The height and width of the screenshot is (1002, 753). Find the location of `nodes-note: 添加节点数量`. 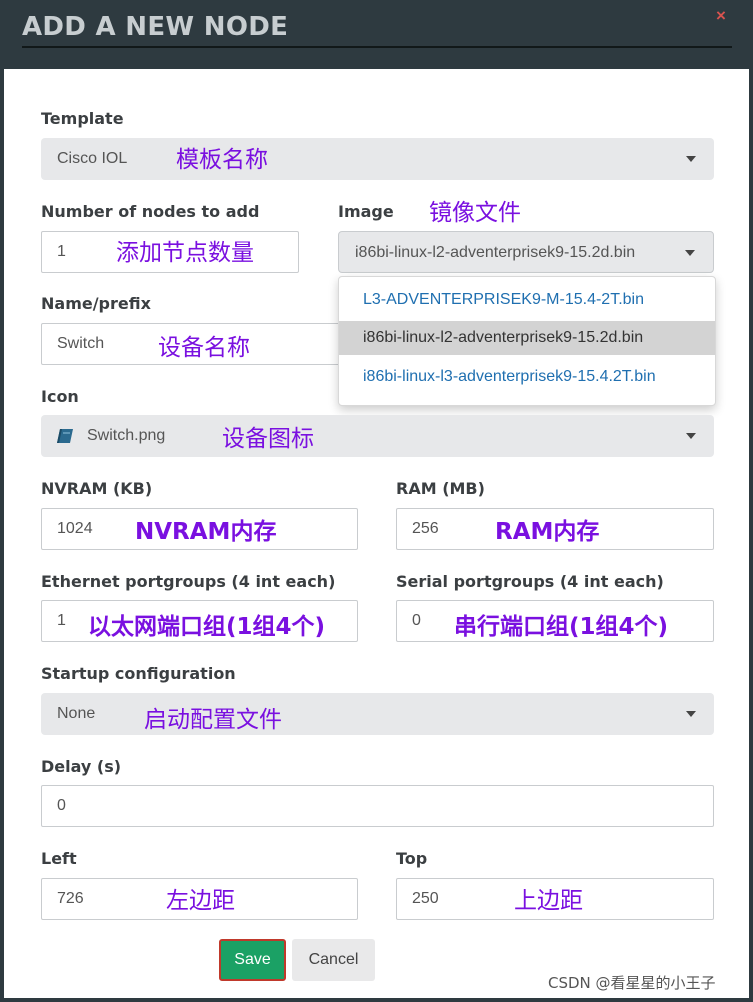

nodes-note: 添加节点数量 is located at coordinates (185, 253).